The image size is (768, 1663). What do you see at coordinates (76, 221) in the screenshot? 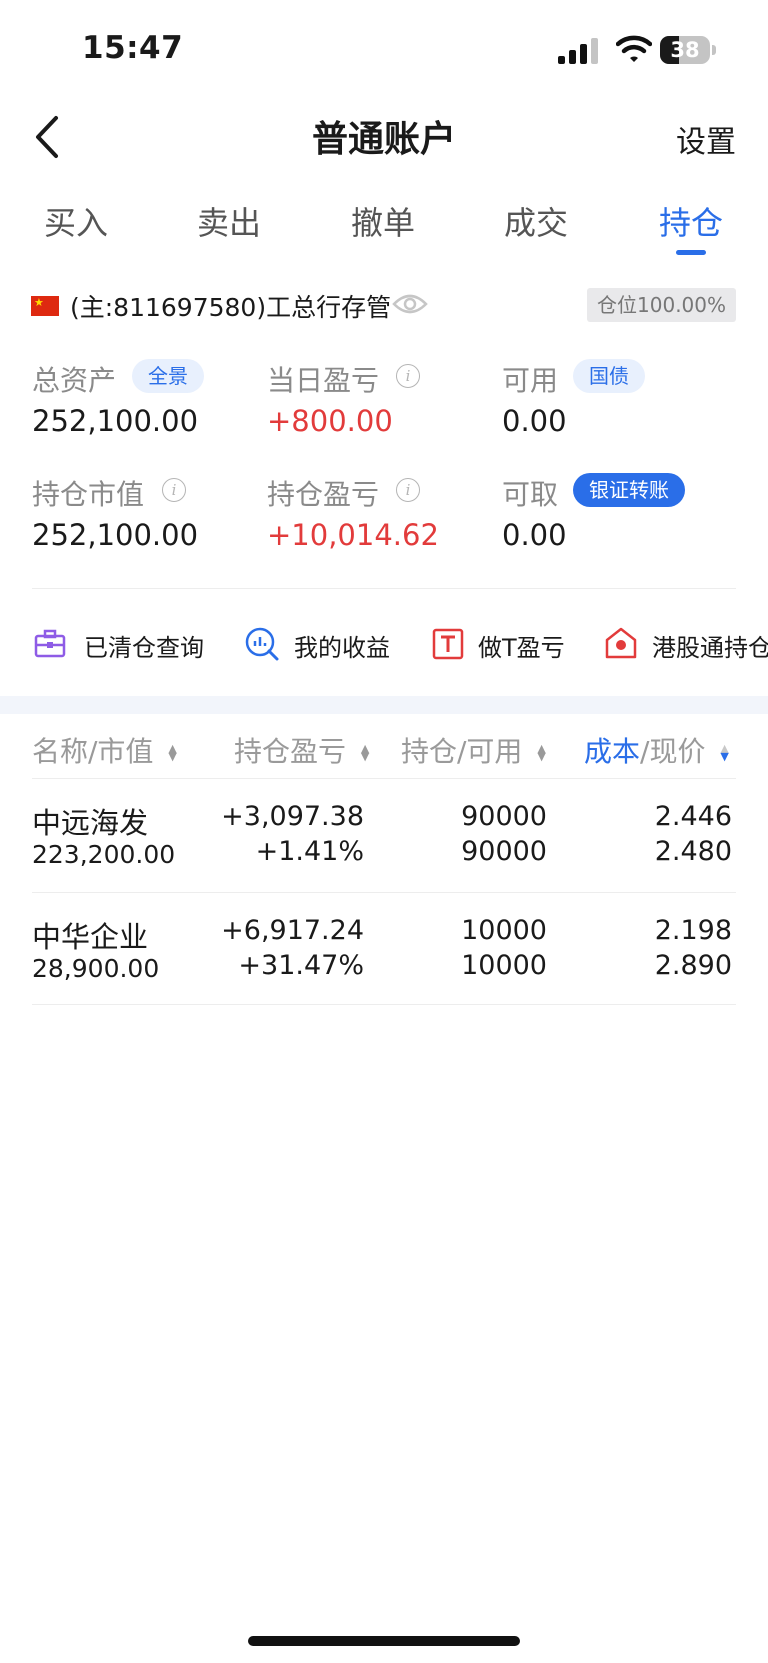
I see `tab-buy: 买入` at bounding box center [76, 221].